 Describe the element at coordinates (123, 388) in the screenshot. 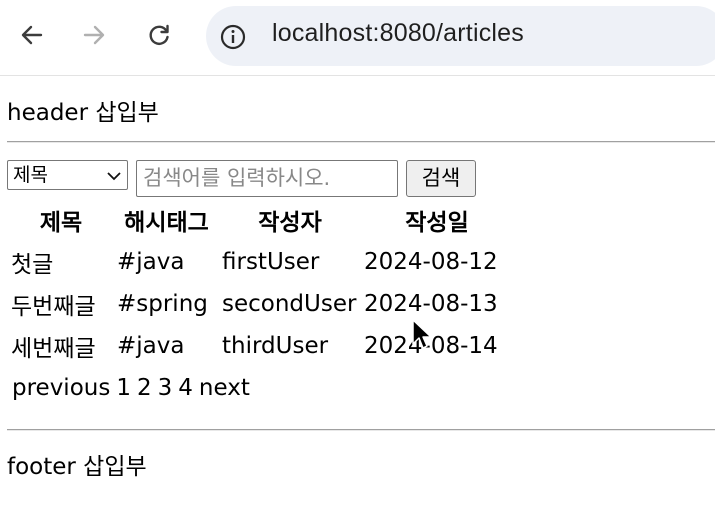

I see `pagination-page-1: 1` at that location.